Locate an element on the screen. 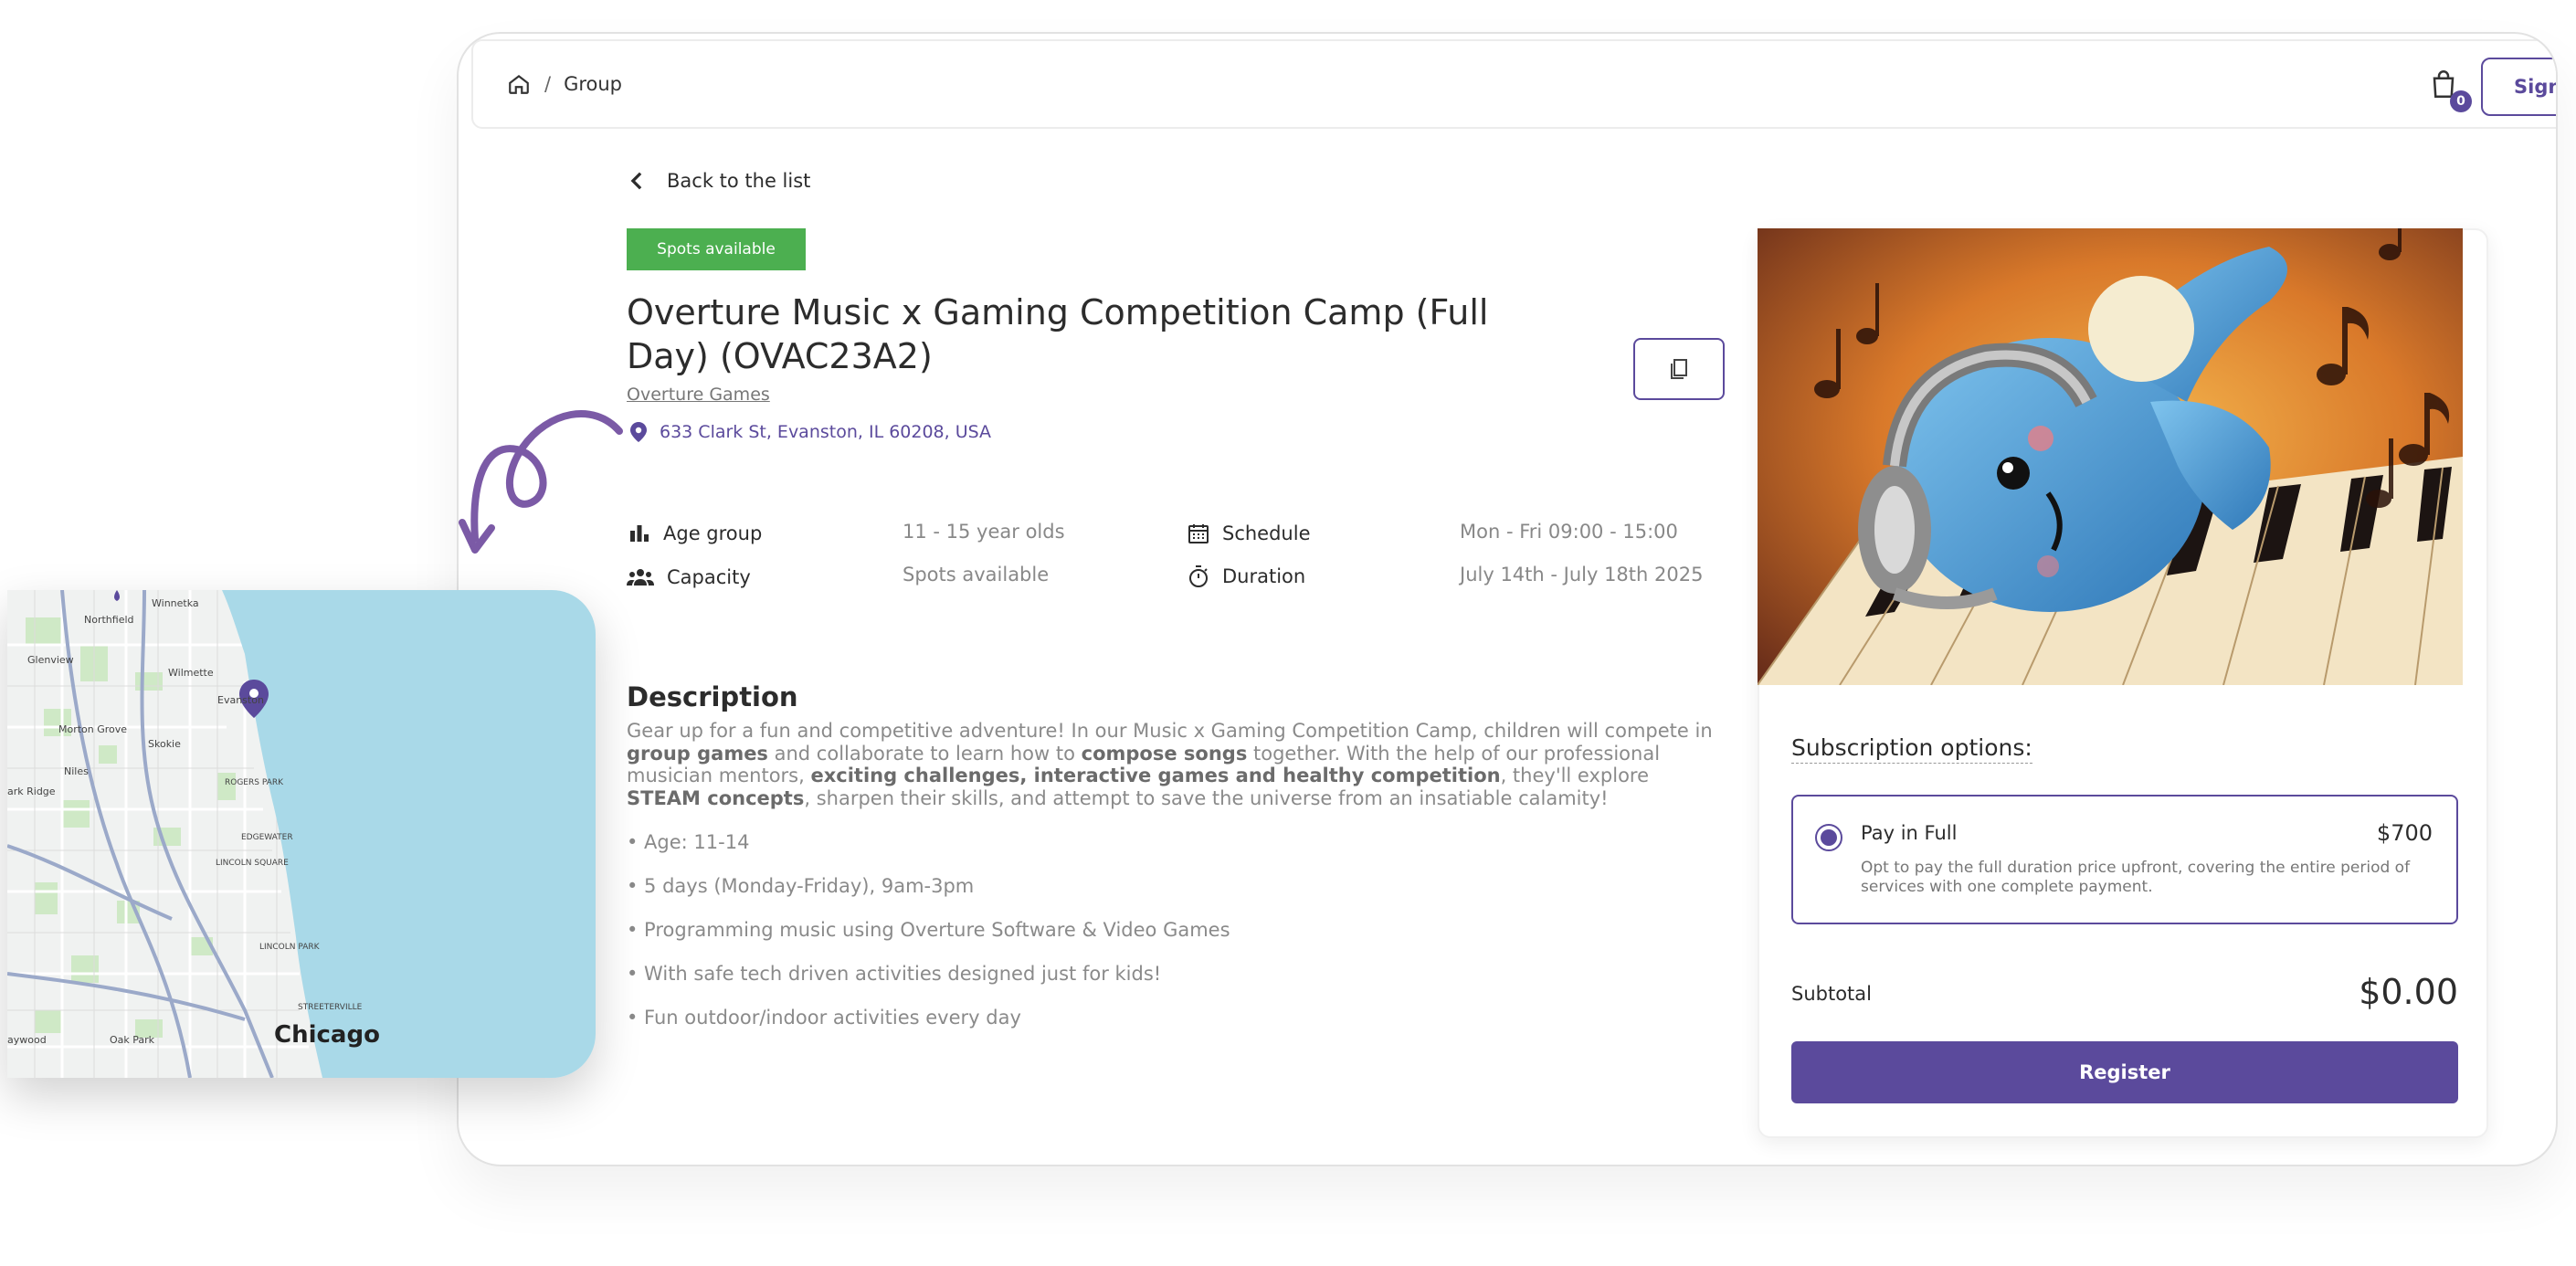 This screenshot has height=1266, width=2576. back-link-label: Back to the list is located at coordinates (739, 181).